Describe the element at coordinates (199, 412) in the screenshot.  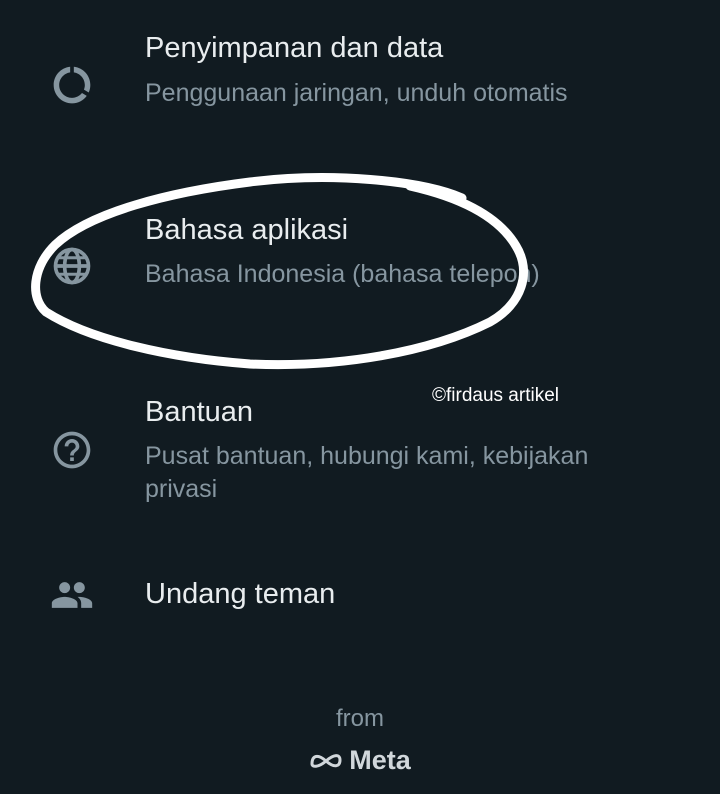
I see `help-title: Bantuan` at that location.